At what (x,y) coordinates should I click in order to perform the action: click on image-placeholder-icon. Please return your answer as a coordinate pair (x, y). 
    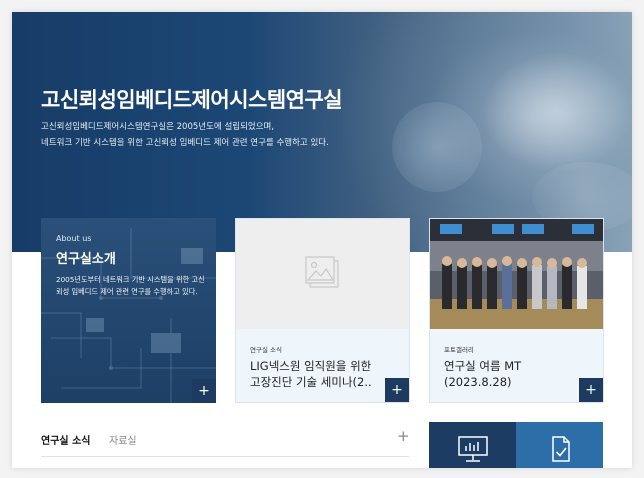
    Looking at the image, I should click on (322, 272).